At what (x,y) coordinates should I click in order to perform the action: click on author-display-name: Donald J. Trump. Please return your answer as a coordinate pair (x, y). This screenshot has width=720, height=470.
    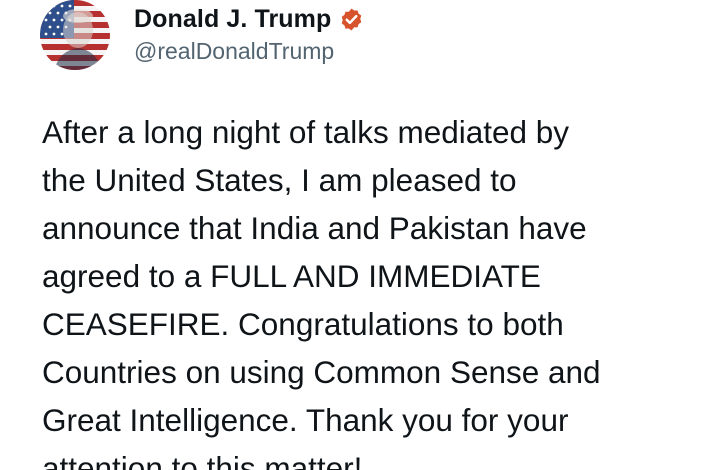
    Looking at the image, I should click on (232, 19).